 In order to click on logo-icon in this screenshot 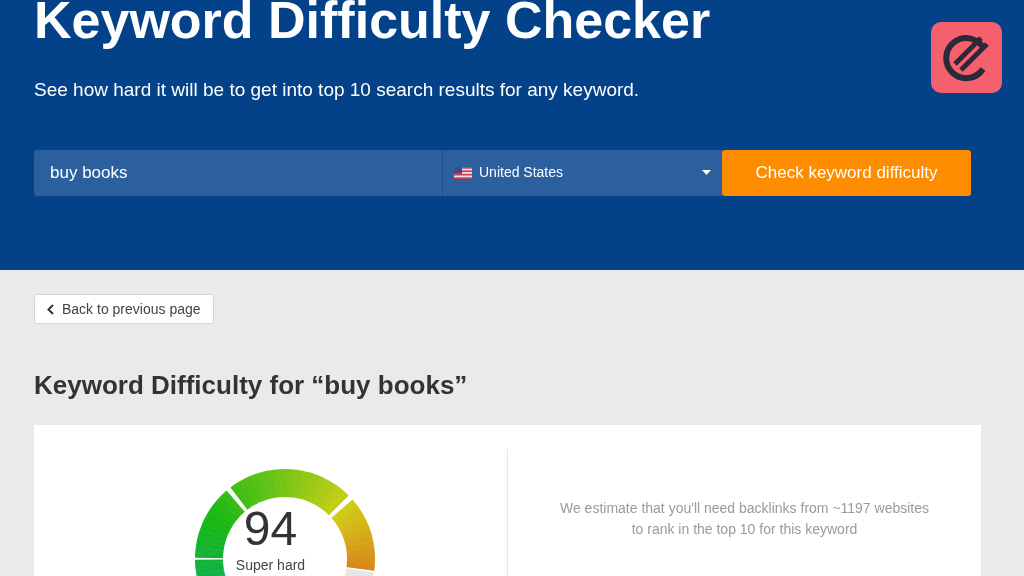, I will do `click(966, 57)`.